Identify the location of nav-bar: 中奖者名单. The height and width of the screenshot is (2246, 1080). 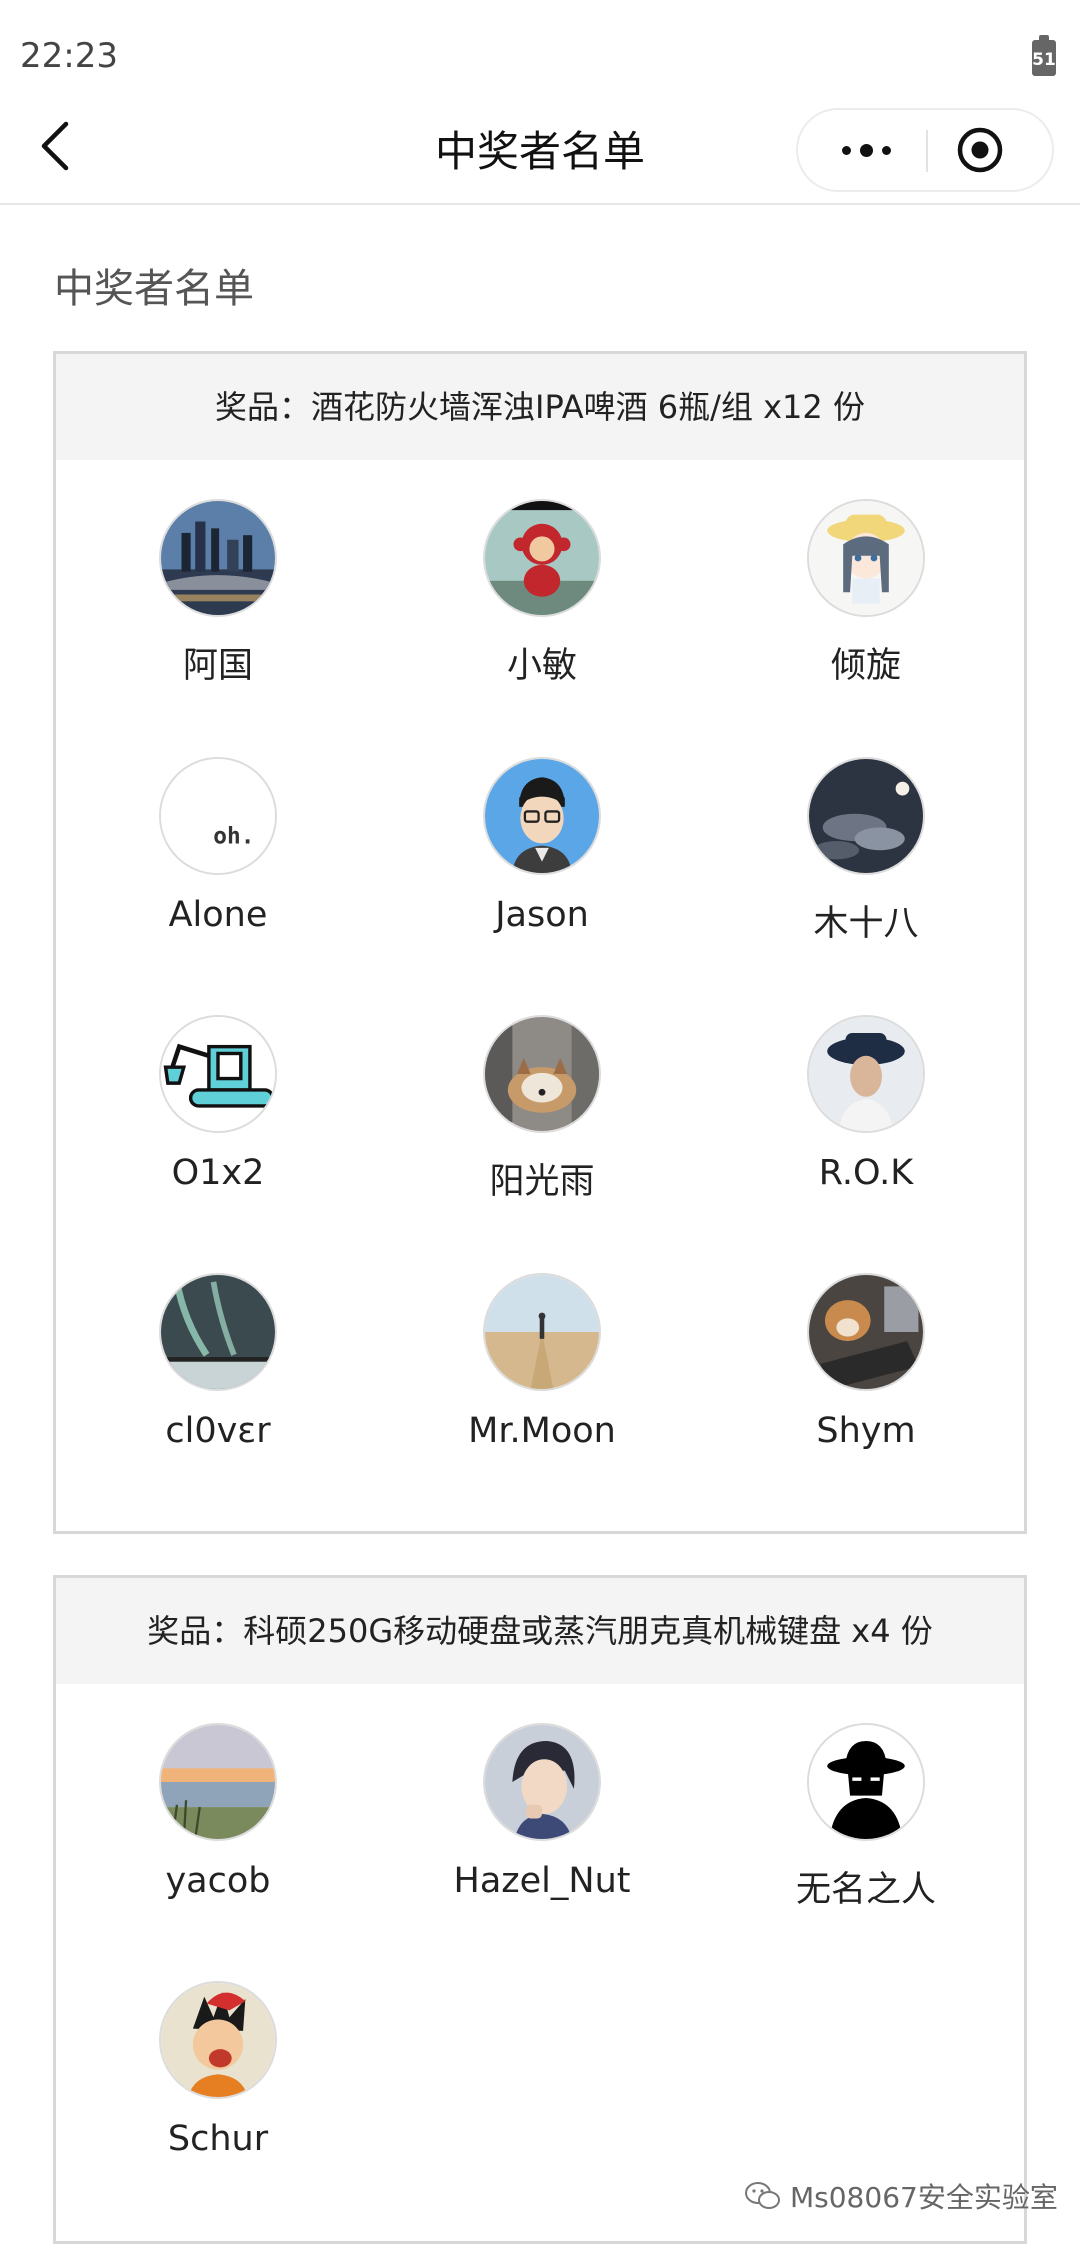
(540, 152).